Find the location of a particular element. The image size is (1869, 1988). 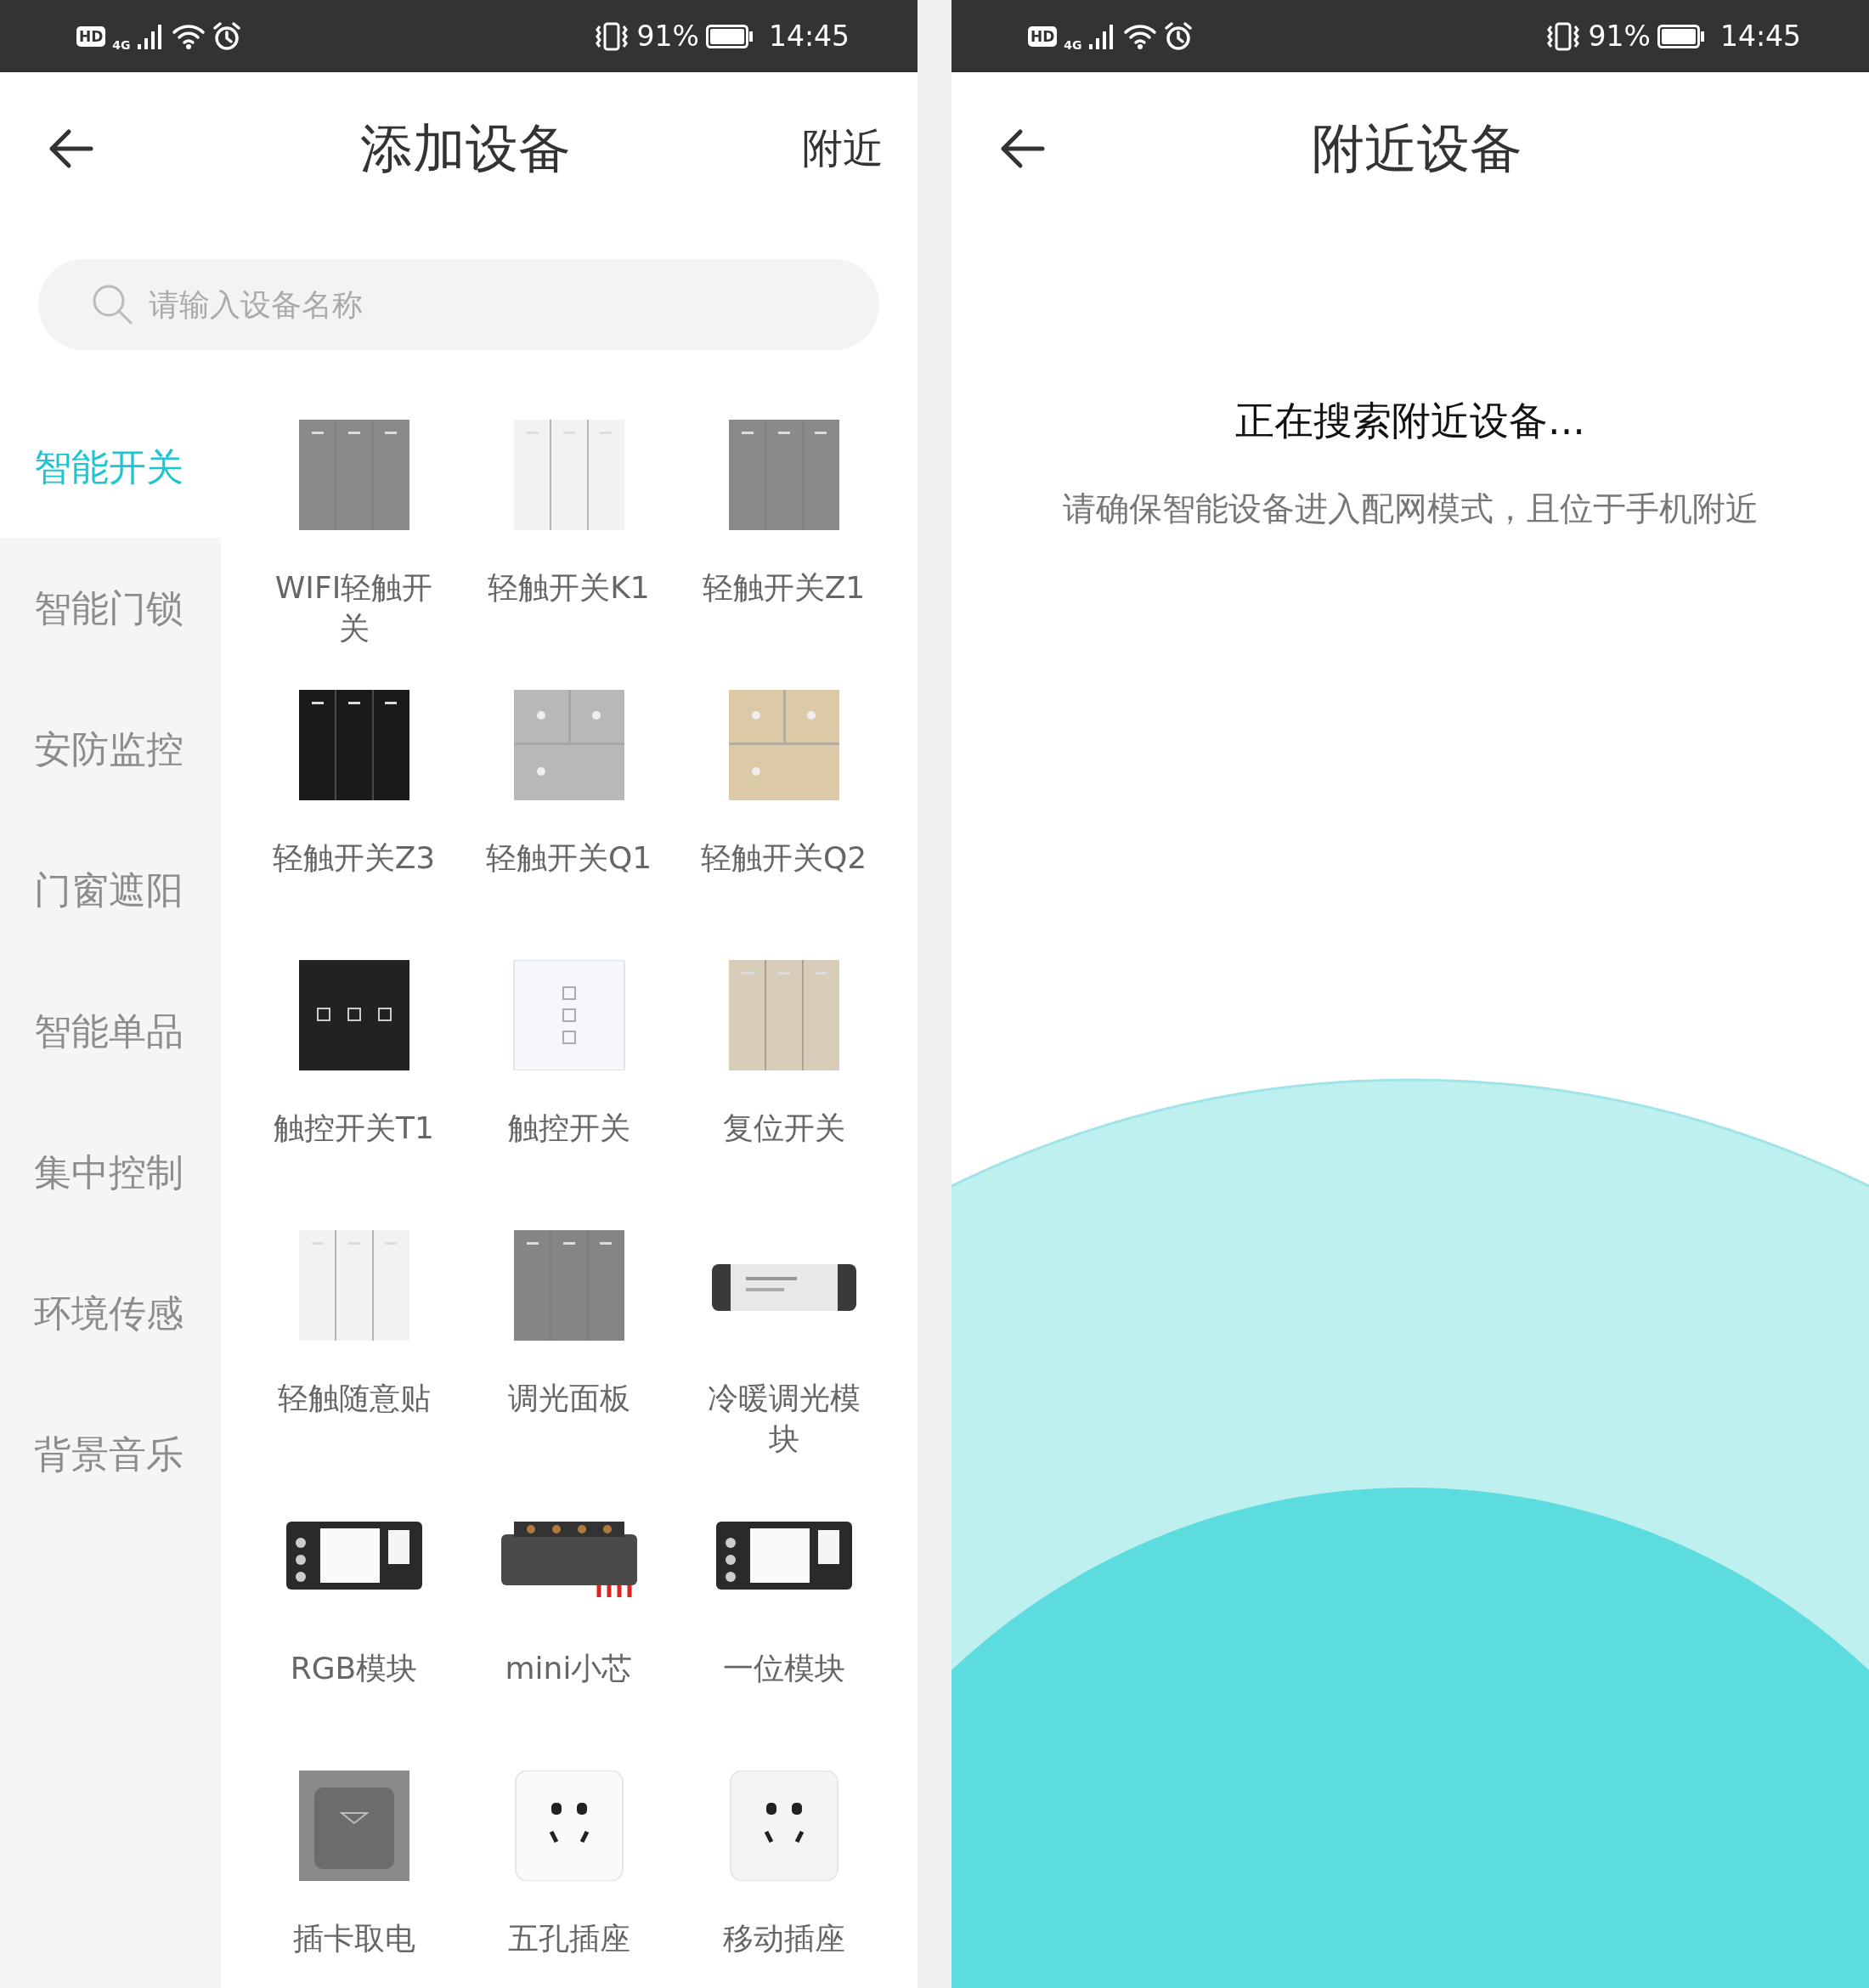

page-title: 添加设备 is located at coordinates (465, 148).